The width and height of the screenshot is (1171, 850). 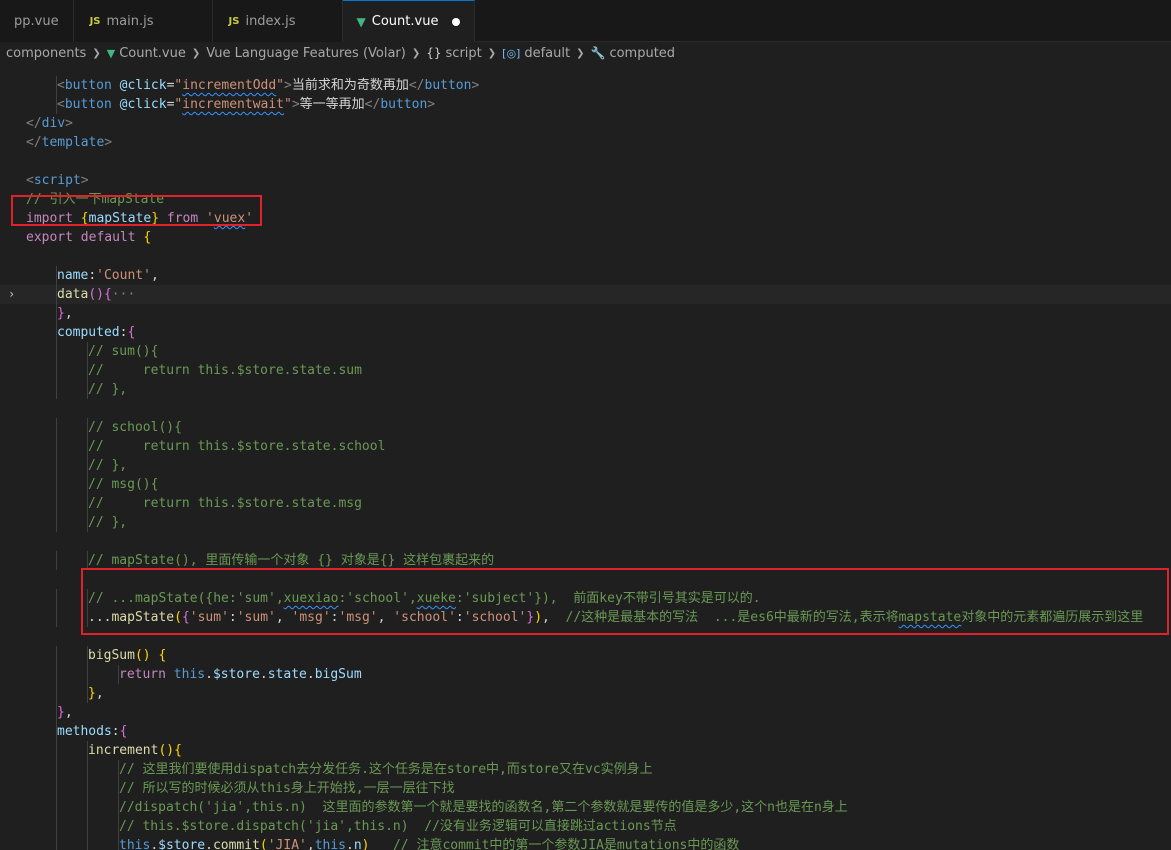 What do you see at coordinates (585, 731) in the screenshot?
I see `code-line: methods:{` at bounding box center [585, 731].